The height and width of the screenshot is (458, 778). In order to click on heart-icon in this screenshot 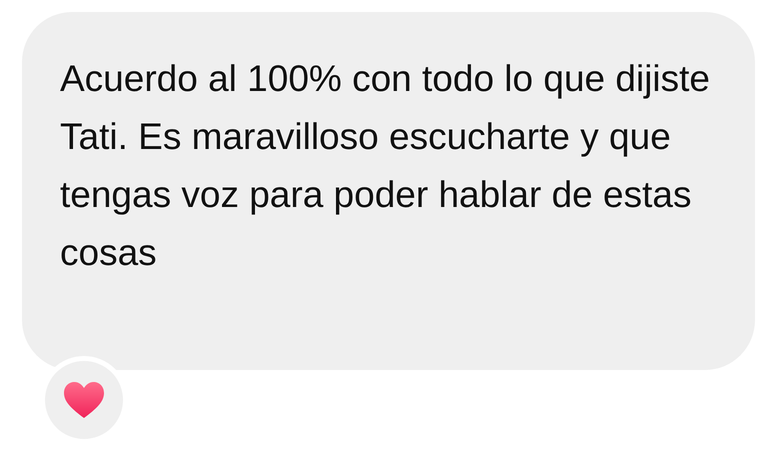, I will do `click(84, 400)`.